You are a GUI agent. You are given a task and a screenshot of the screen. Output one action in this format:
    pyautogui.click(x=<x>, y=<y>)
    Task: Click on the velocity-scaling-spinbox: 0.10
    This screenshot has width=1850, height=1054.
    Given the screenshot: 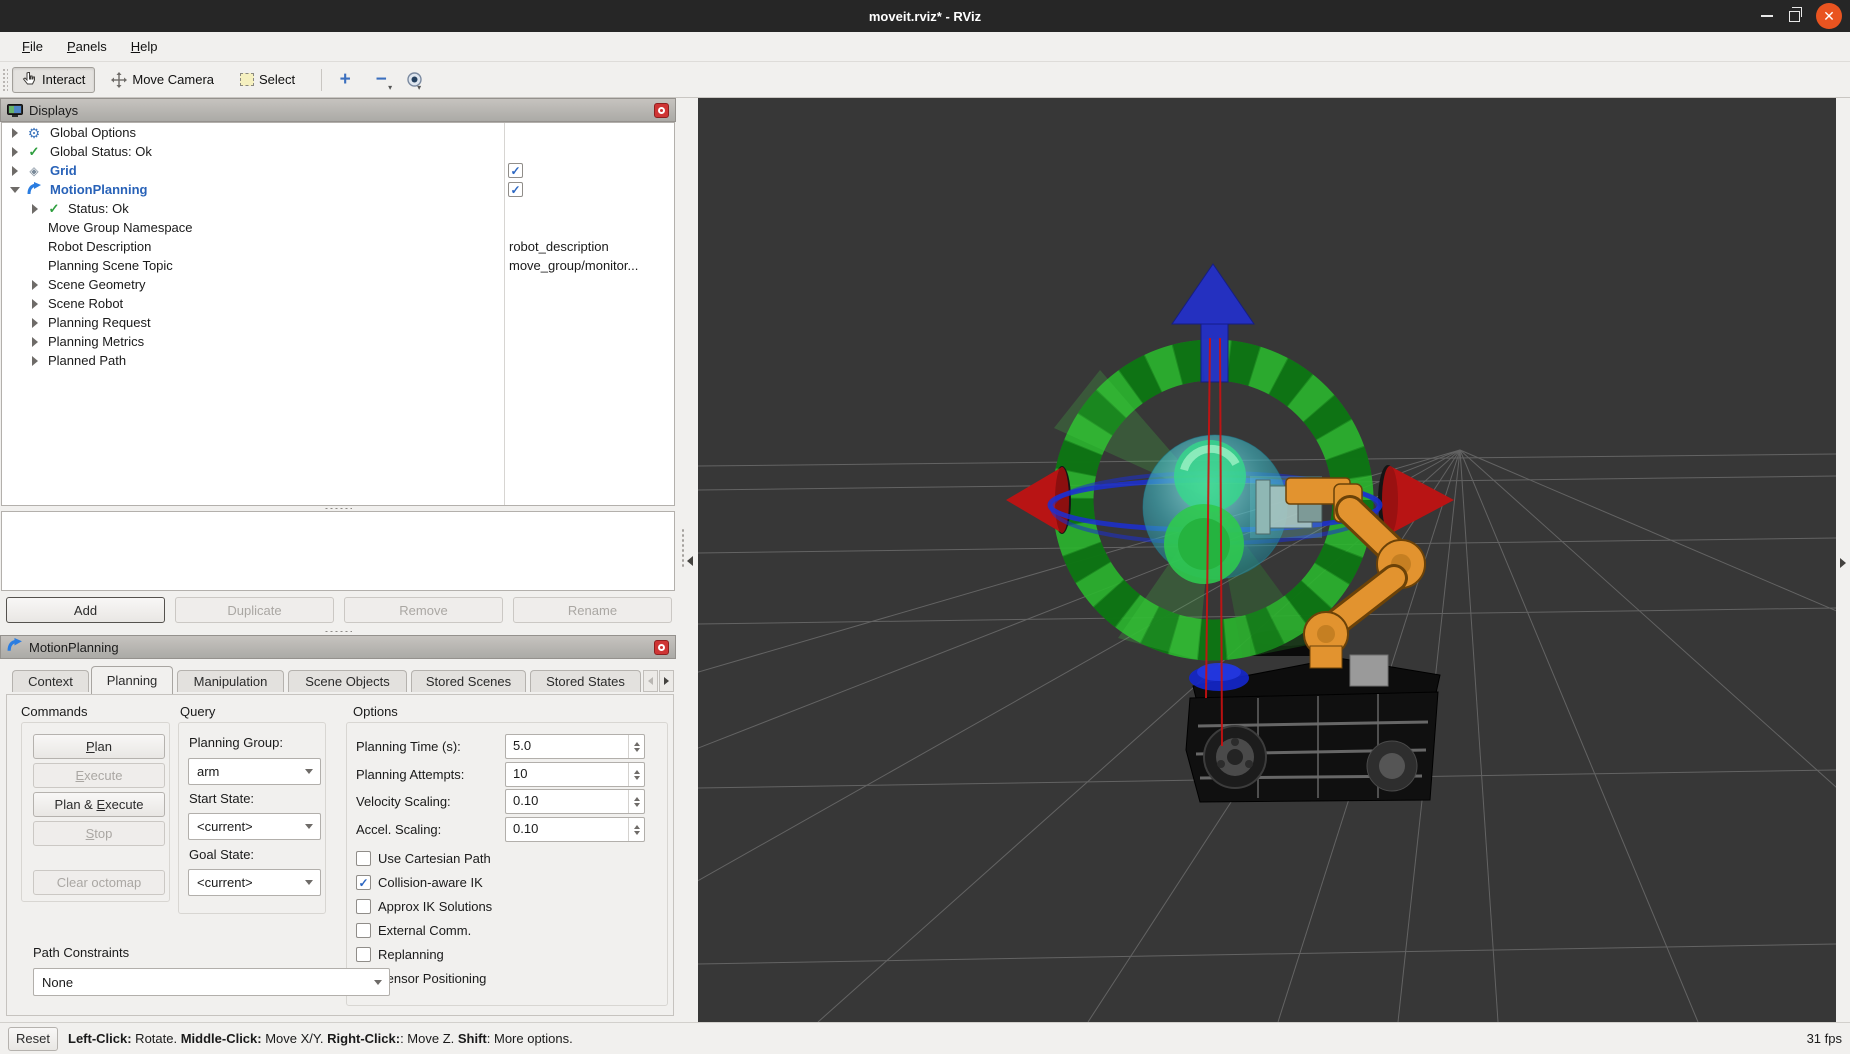 What is the action you would take?
    pyautogui.click(x=575, y=801)
    